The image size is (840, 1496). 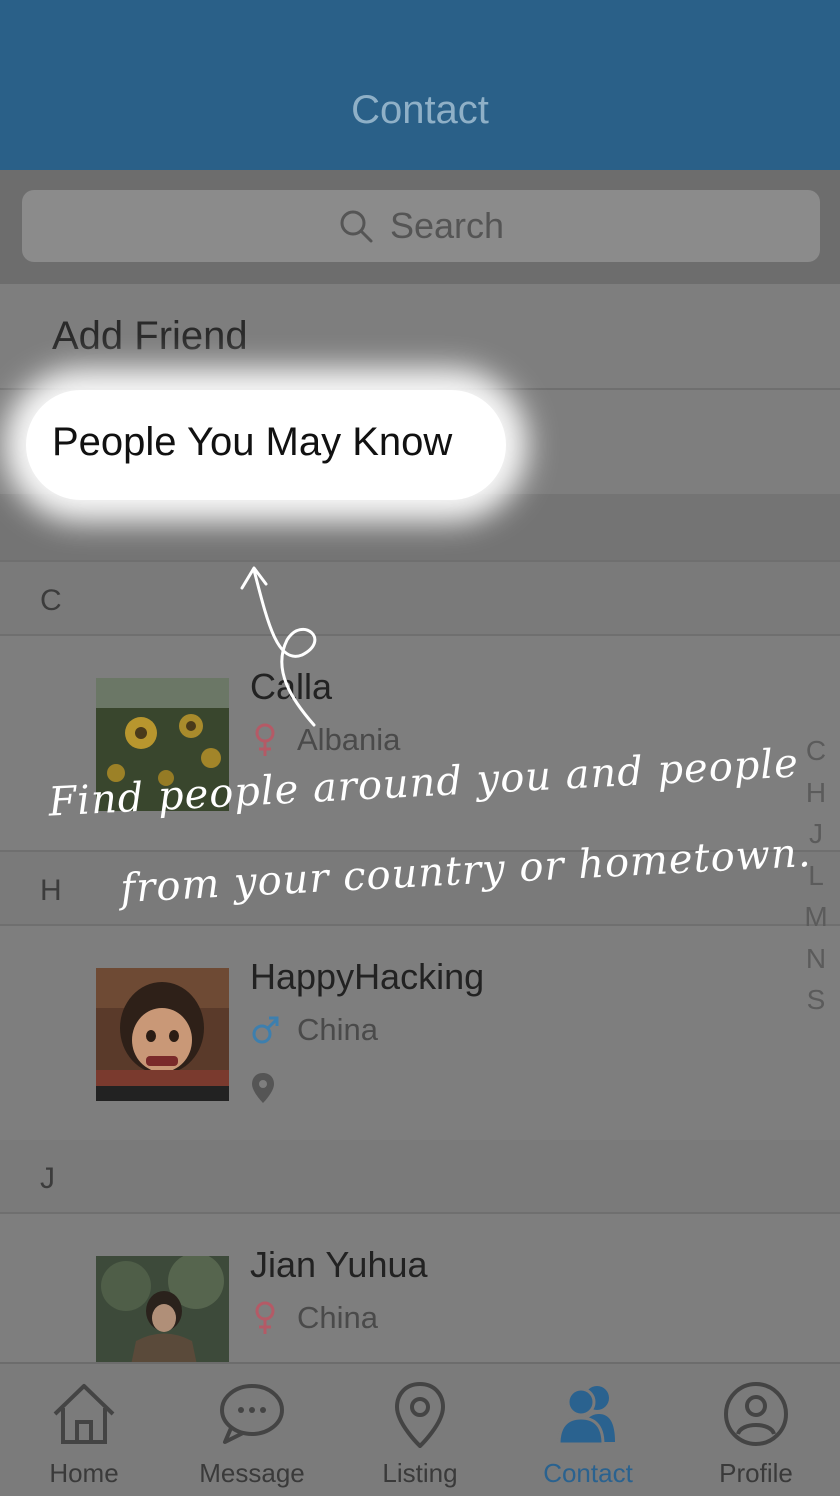 What do you see at coordinates (420, 1414) in the screenshot?
I see `map-pin-icon` at bounding box center [420, 1414].